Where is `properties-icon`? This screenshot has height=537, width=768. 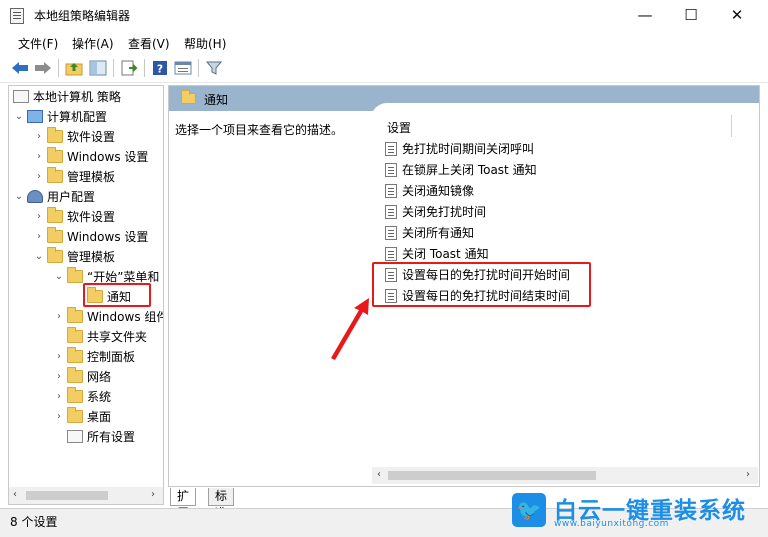 properties-icon is located at coordinates (183, 68).